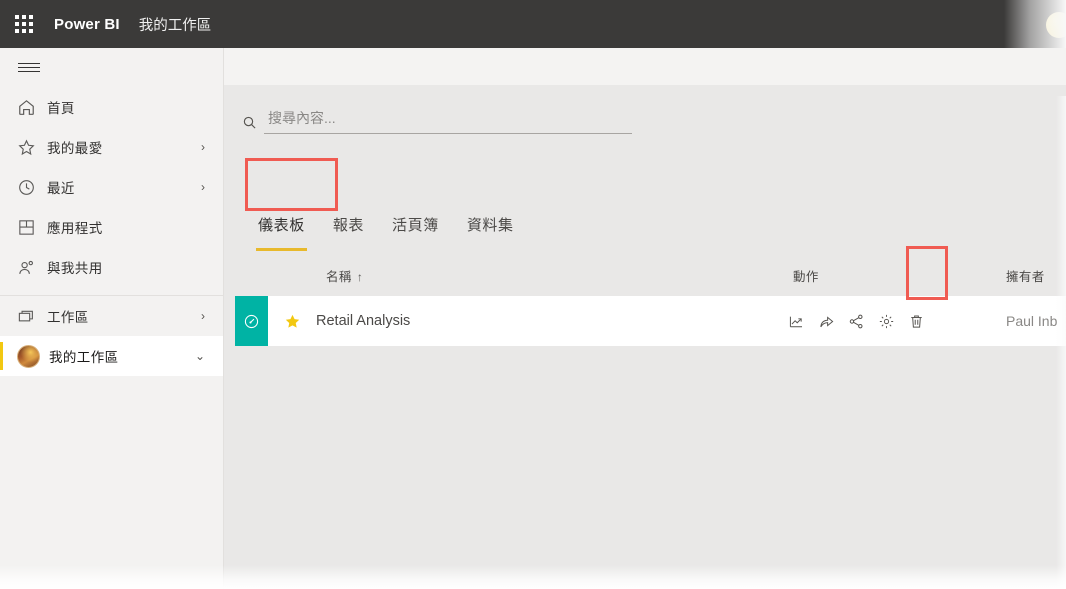  I want to click on app-launcher-waffle-icon, so click(24, 24).